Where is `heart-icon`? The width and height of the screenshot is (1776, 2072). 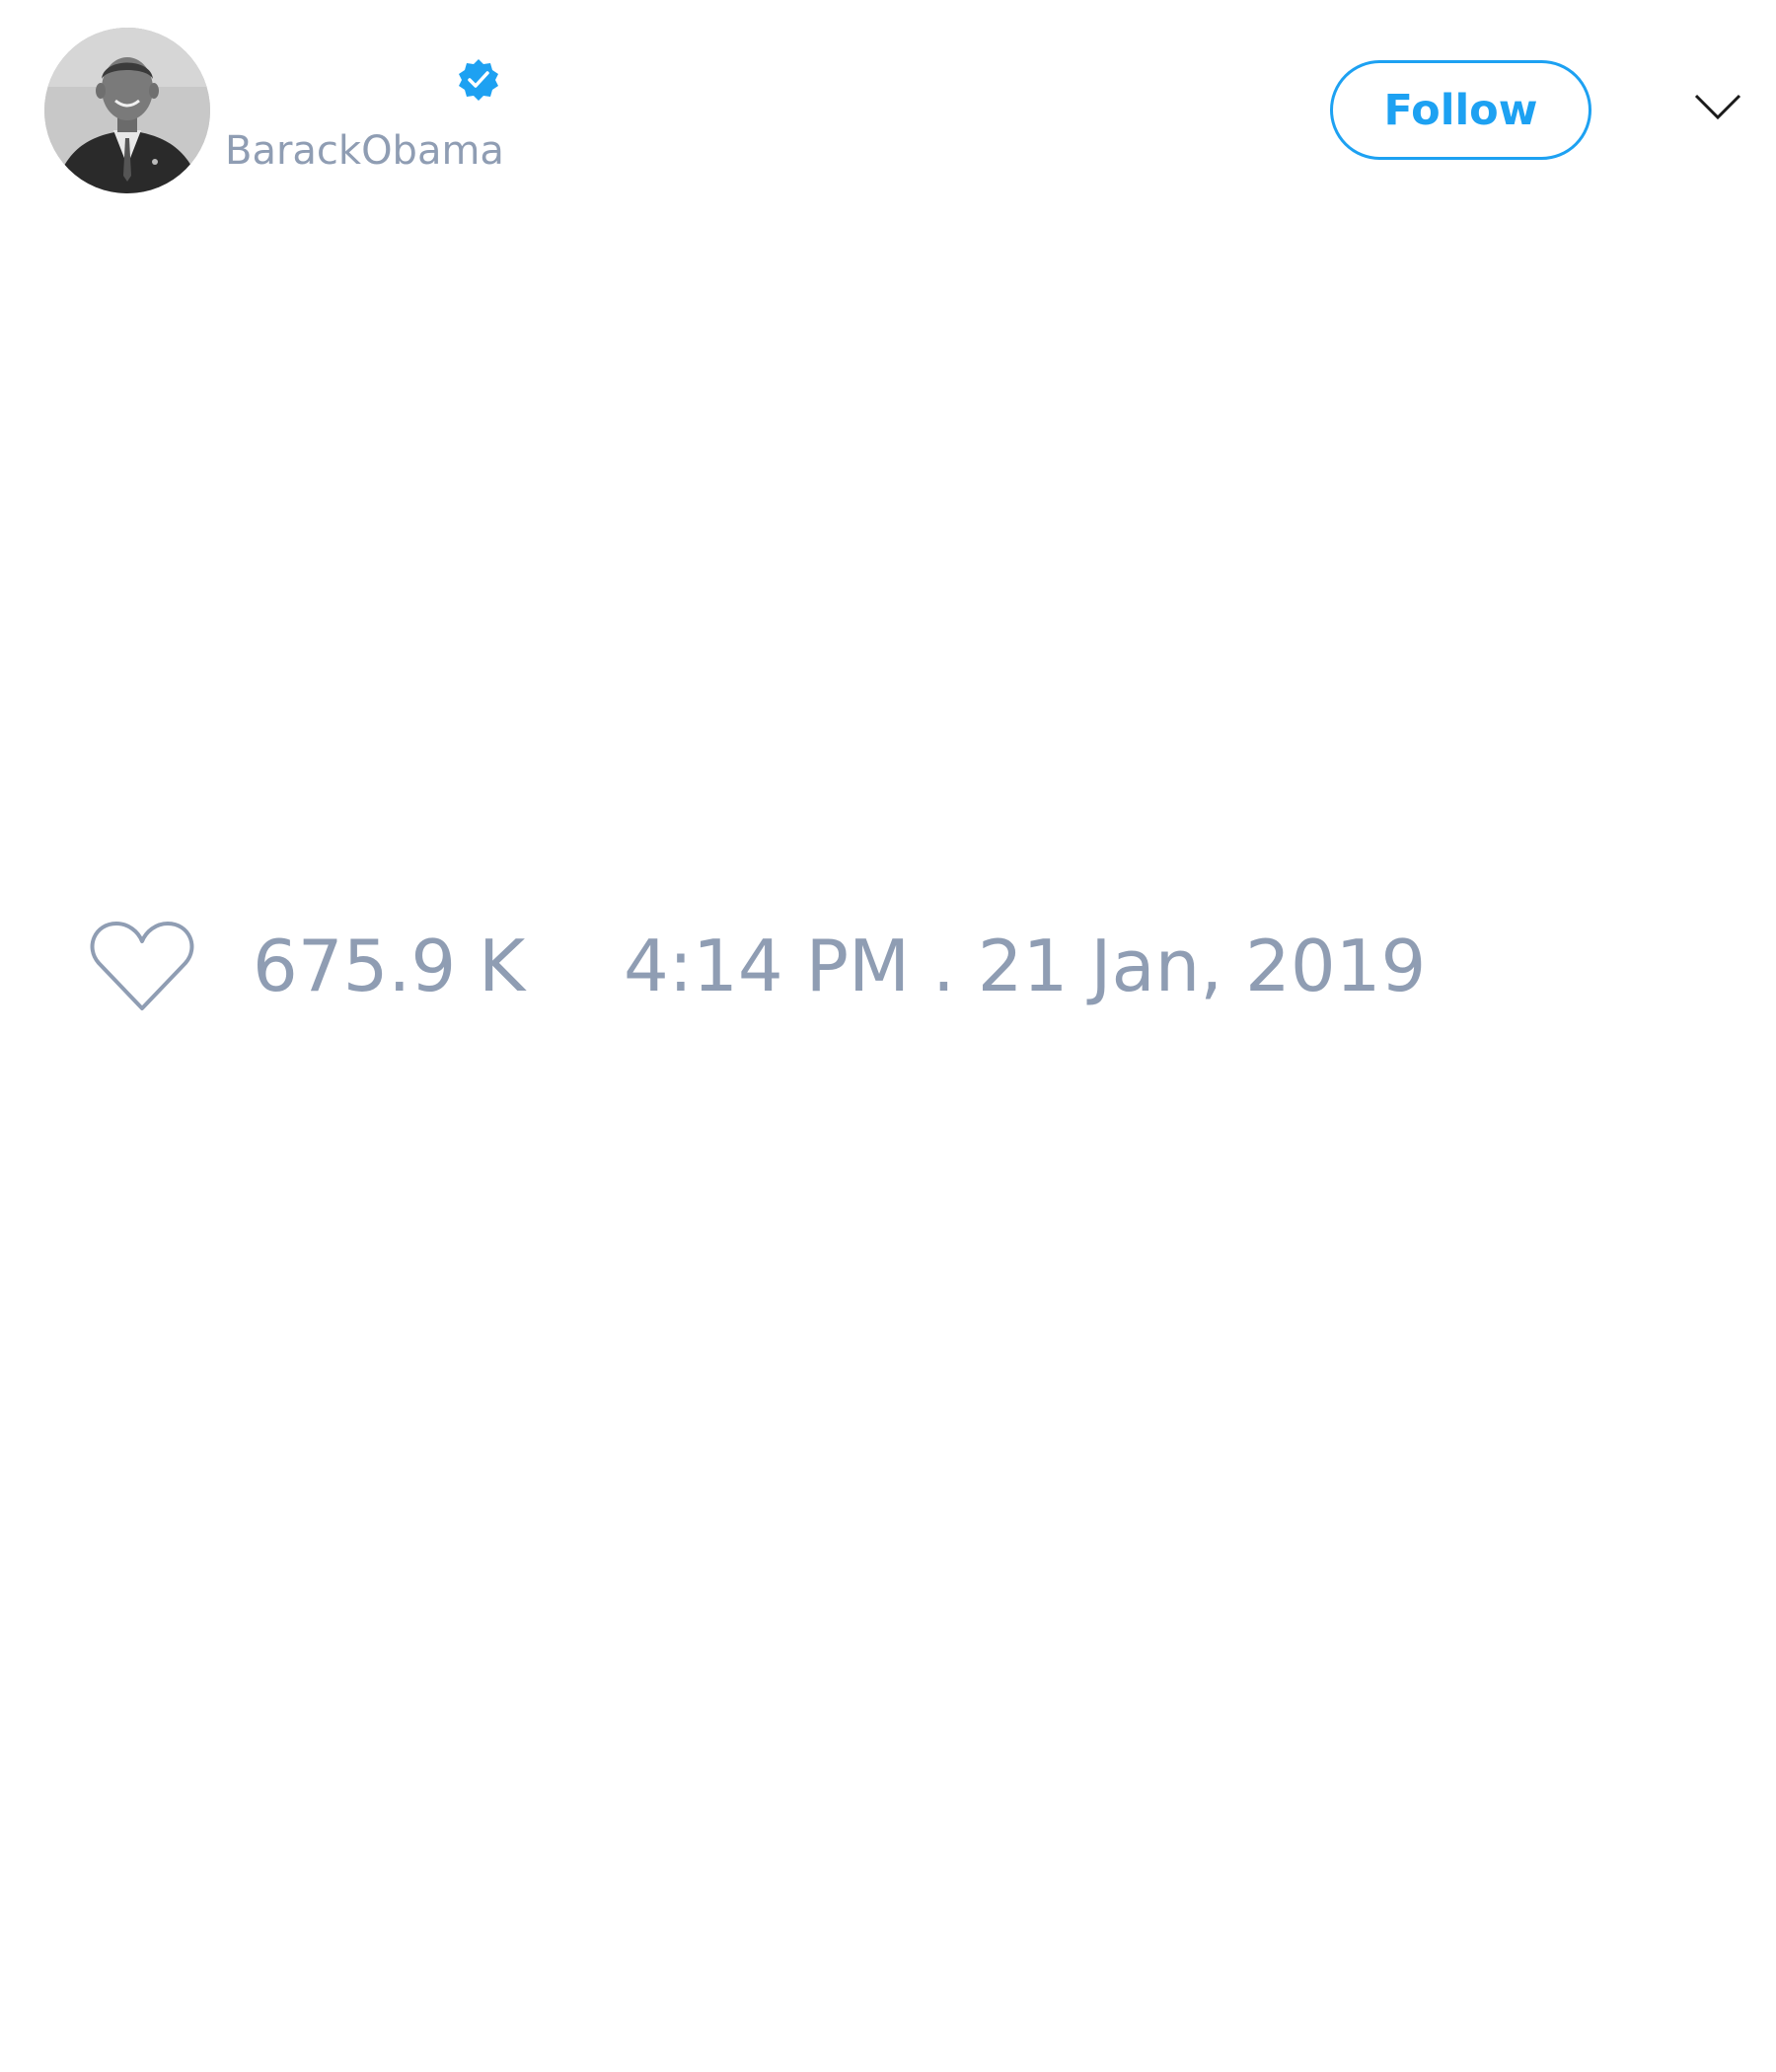 heart-icon is located at coordinates (142, 966).